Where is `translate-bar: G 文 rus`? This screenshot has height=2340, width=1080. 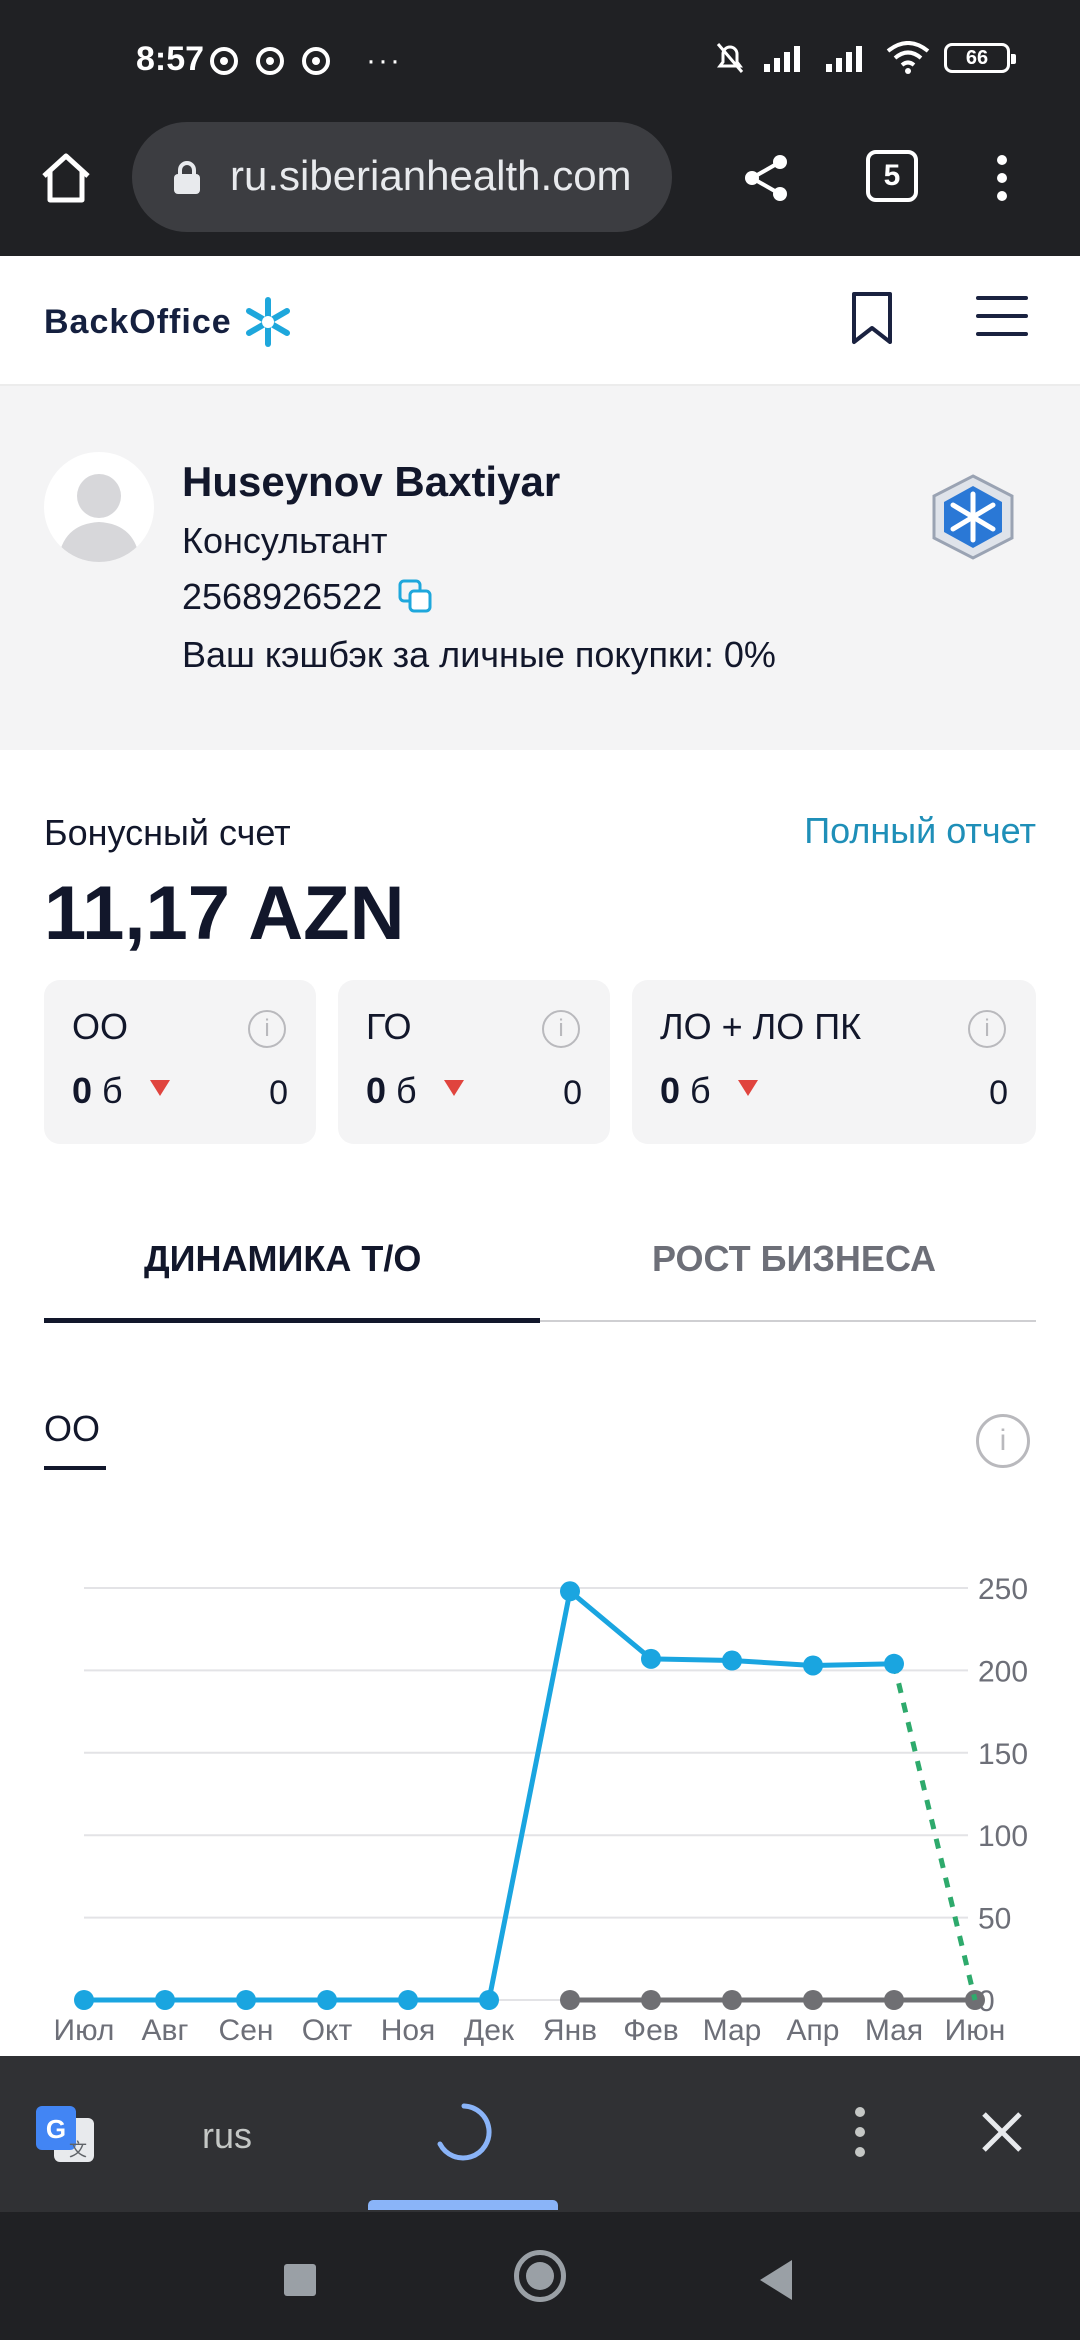
translate-bar: G 文 rus is located at coordinates (540, 2134).